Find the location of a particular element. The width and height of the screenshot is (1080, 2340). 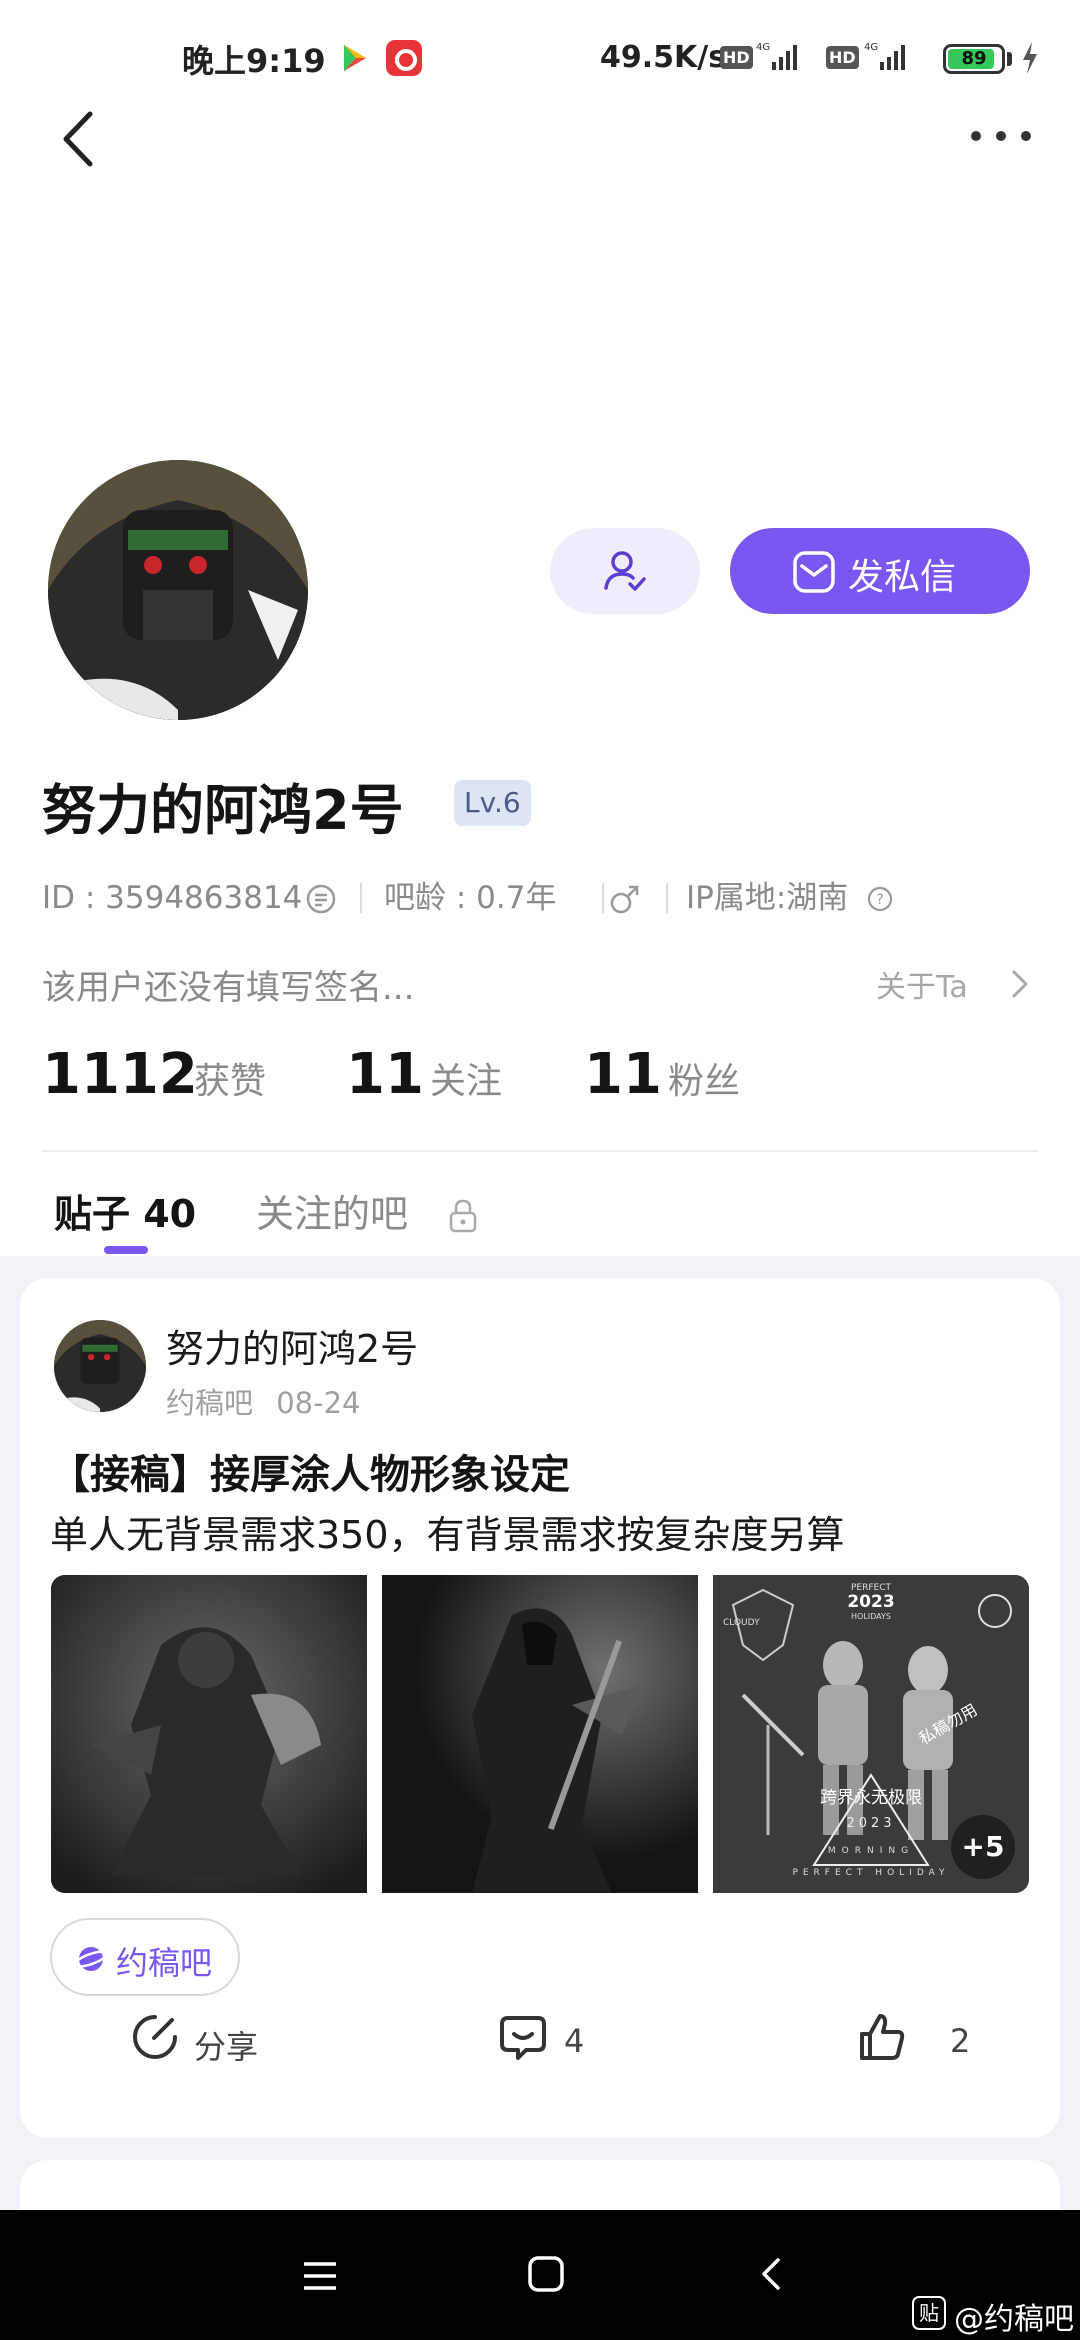

like-button: 2 is located at coordinates (916, 2034).